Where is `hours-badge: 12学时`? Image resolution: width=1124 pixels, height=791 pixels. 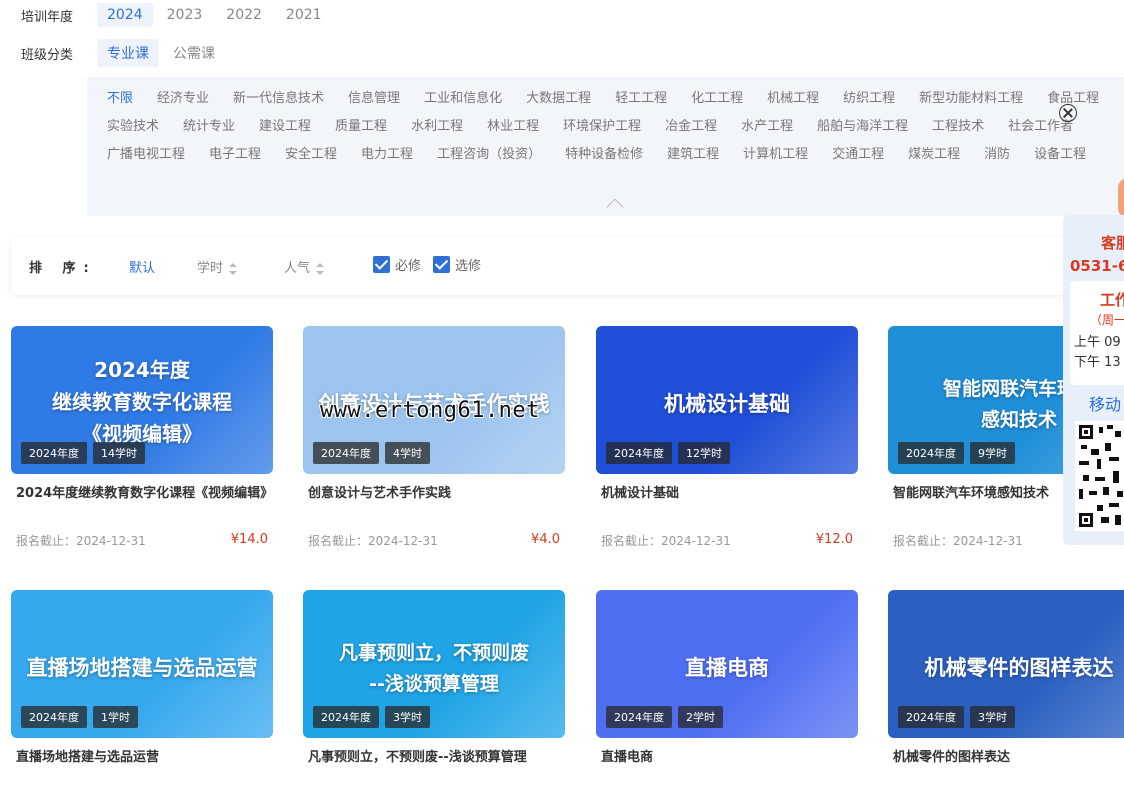
hours-badge: 12学时 is located at coordinates (704, 453).